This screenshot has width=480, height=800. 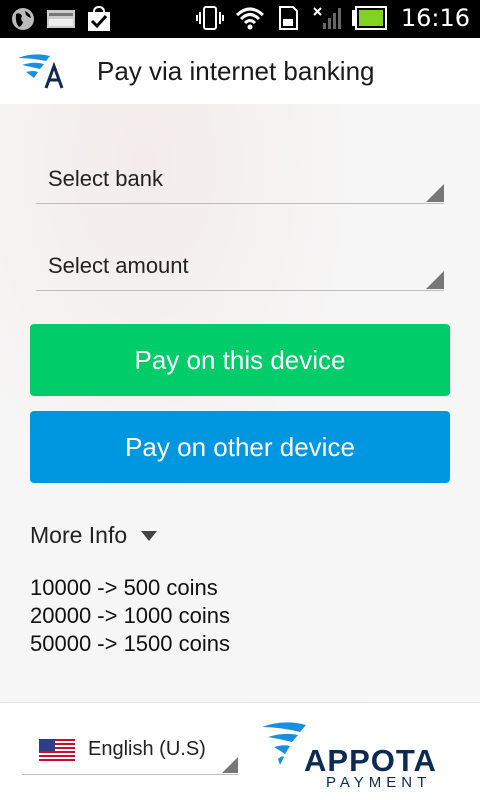 What do you see at coordinates (379, 782) in the screenshot?
I see `brand-subtitle: PAYMENT` at bounding box center [379, 782].